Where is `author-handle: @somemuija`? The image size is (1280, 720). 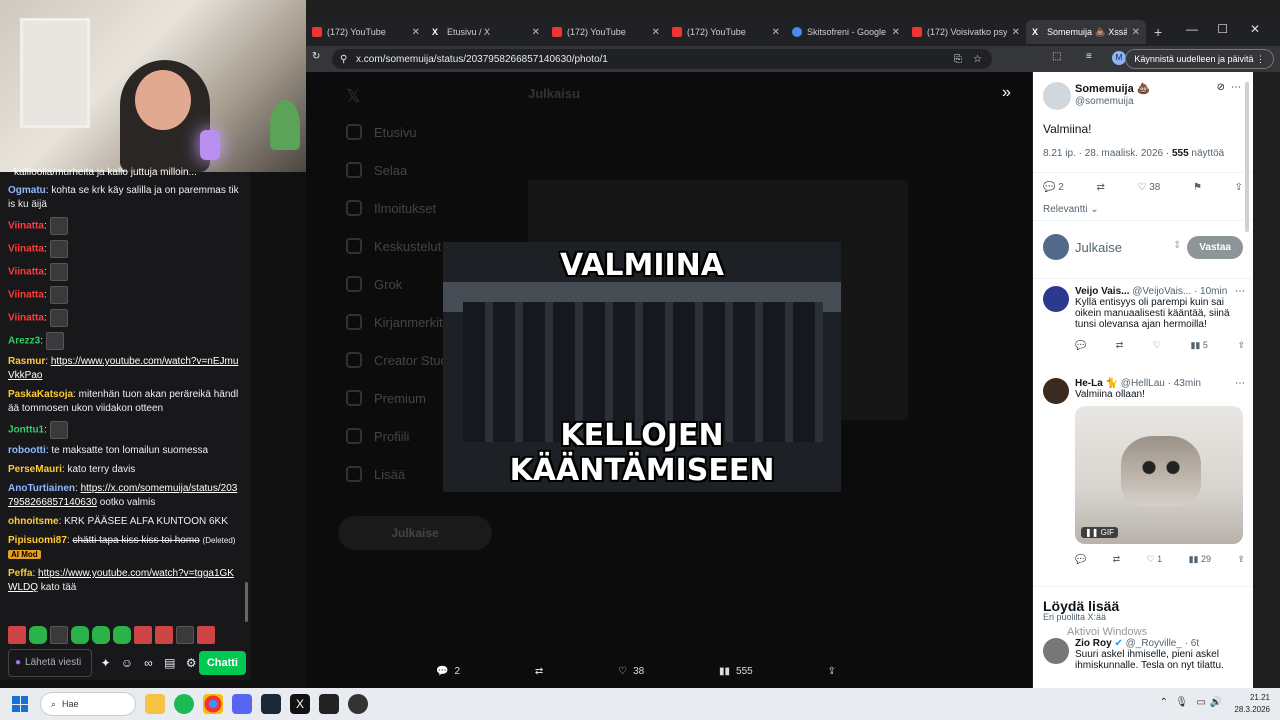 author-handle: @somemuija is located at coordinates (1104, 101).